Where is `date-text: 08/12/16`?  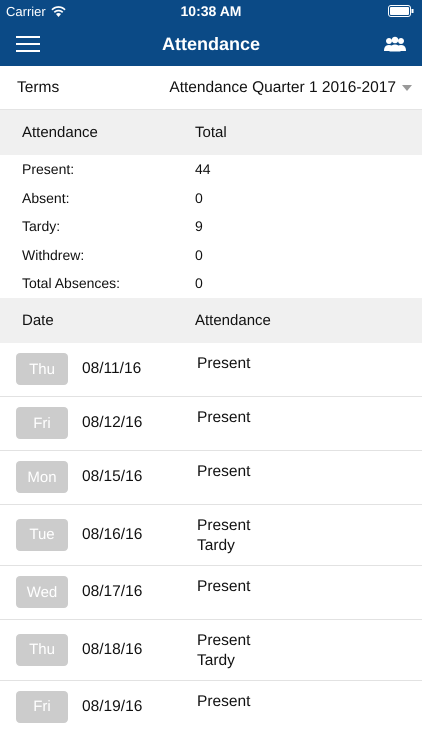 date-text: 08/12/16 is located at coordinates (112, 423).